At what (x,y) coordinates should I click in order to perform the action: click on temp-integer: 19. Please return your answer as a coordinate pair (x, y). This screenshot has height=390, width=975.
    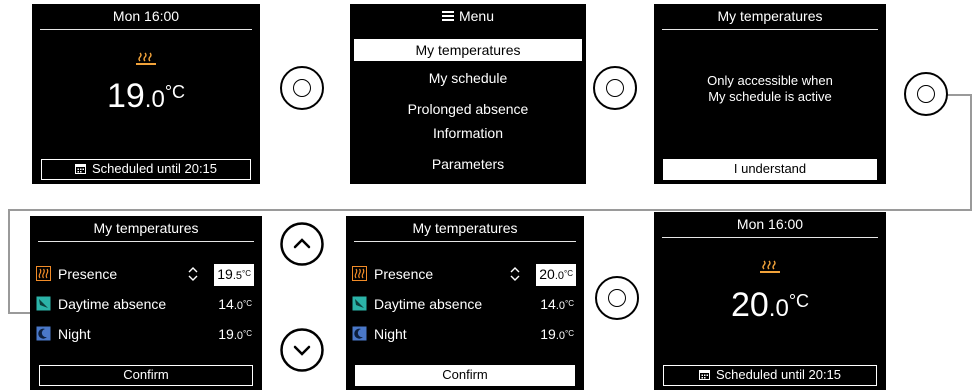
    Looking at the image, I should click on (125, 96).